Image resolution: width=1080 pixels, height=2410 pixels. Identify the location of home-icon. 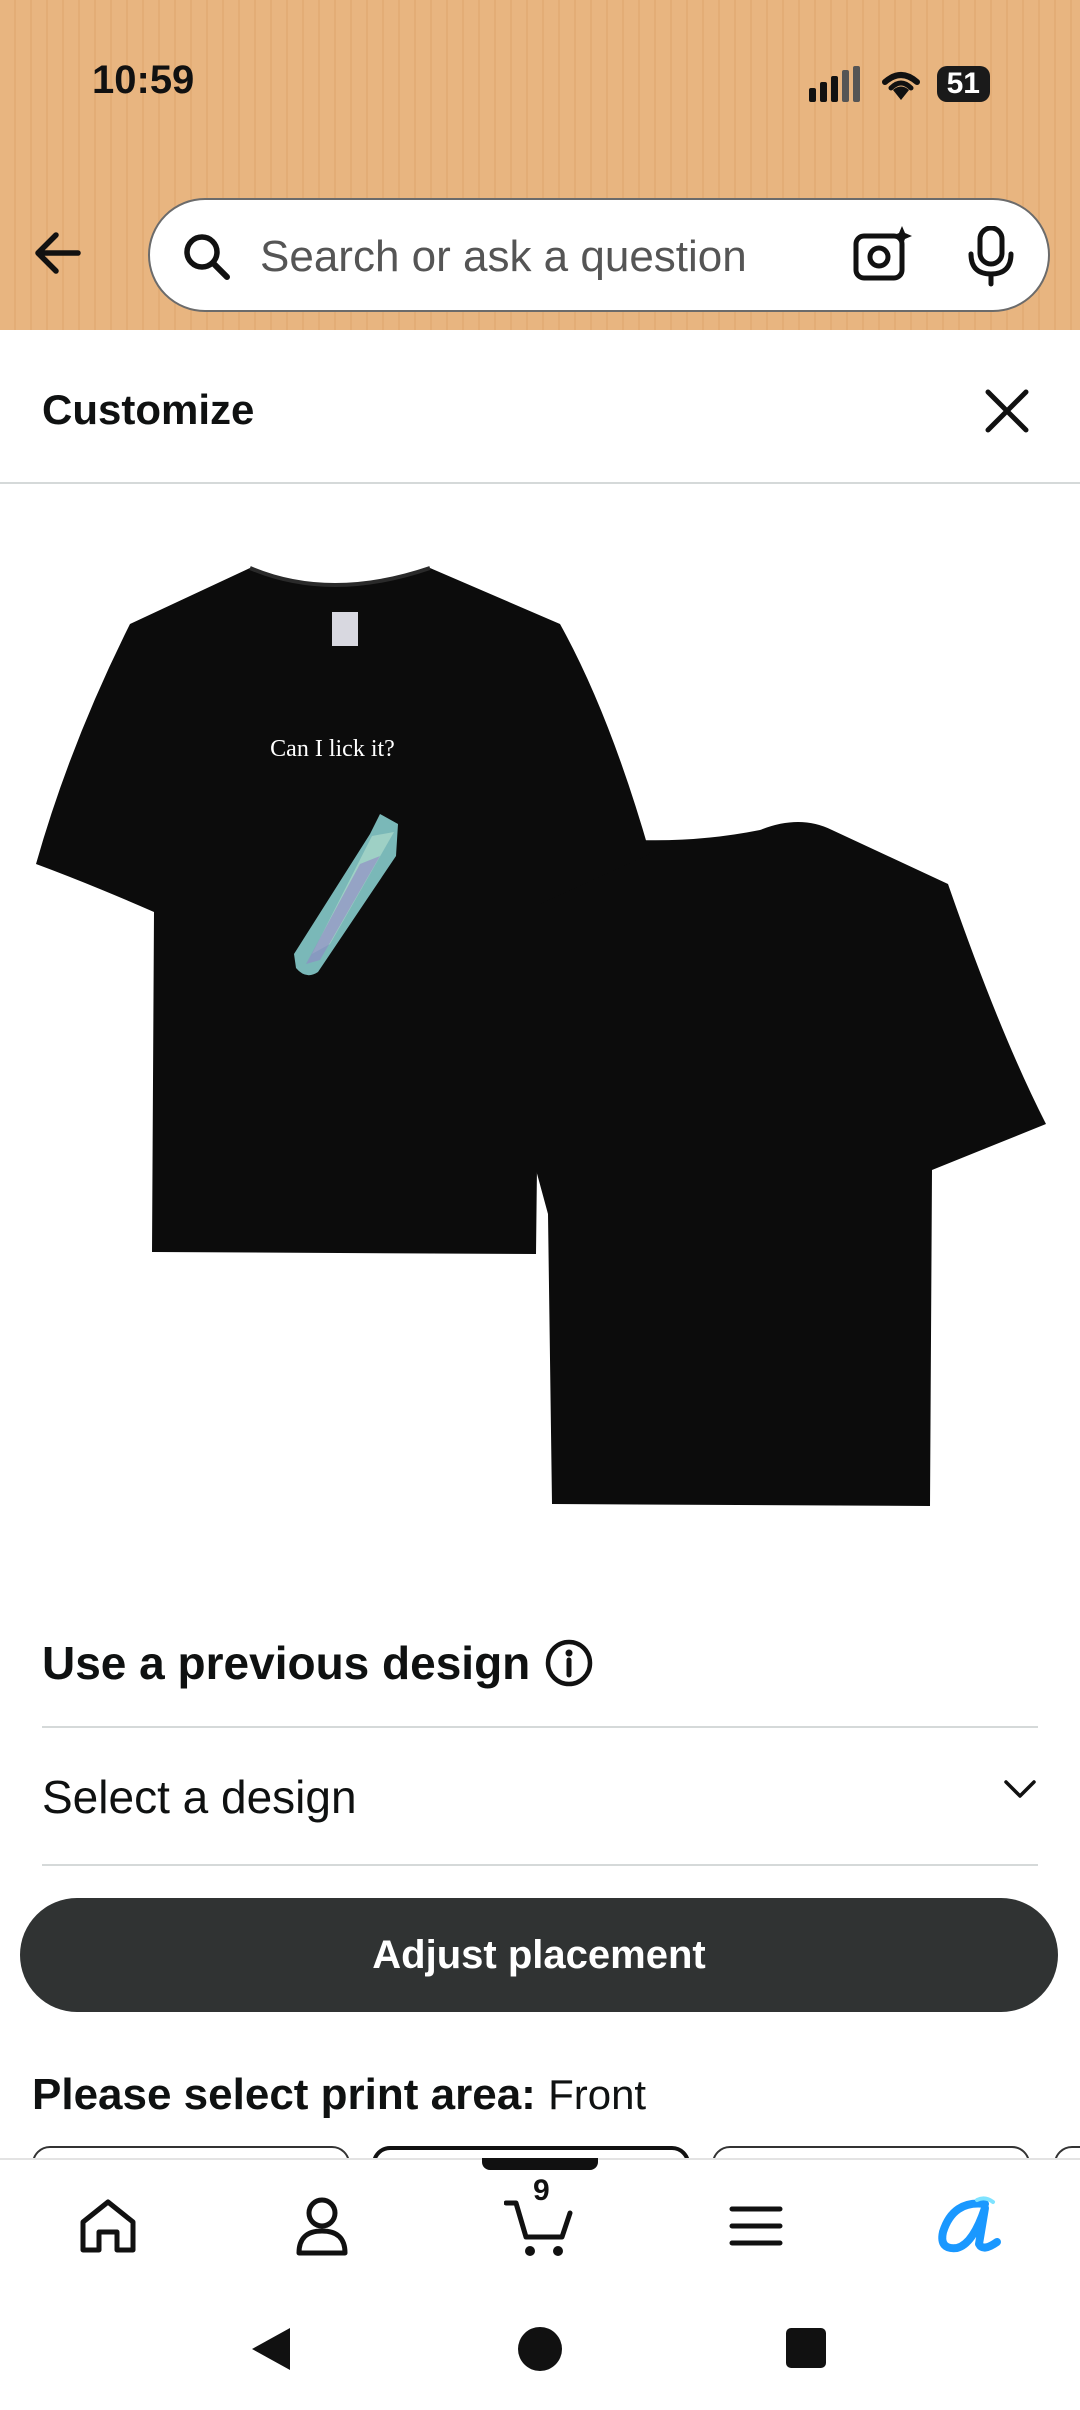
(108, 2226).